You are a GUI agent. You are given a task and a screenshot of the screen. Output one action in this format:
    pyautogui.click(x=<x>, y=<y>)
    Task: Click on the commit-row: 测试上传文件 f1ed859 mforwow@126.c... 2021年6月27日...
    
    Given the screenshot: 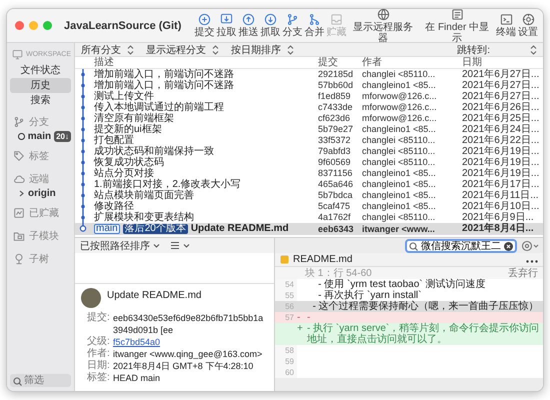 What is the action you would take?
    pyautogui.click(x=309, y=96)
    